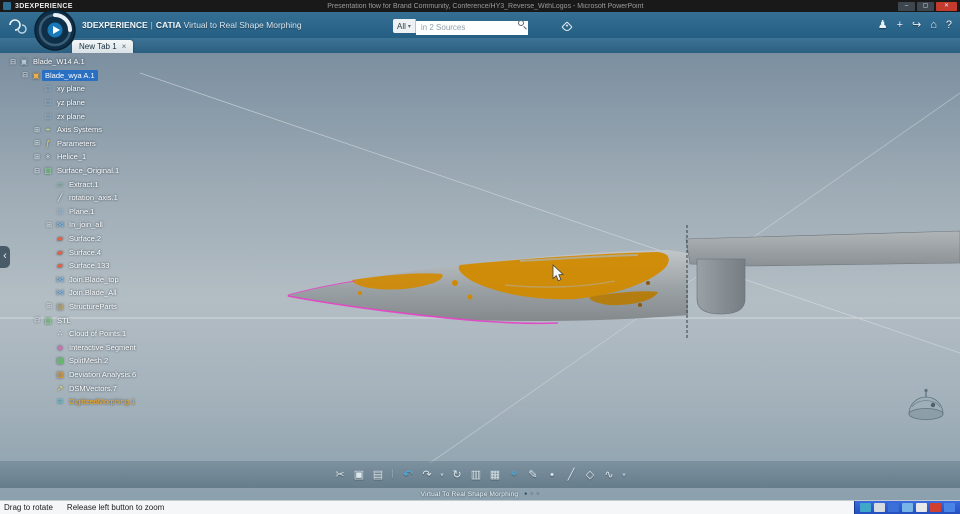  I want to click on tree-item-label: Interactive Segment, so click(102, 347).